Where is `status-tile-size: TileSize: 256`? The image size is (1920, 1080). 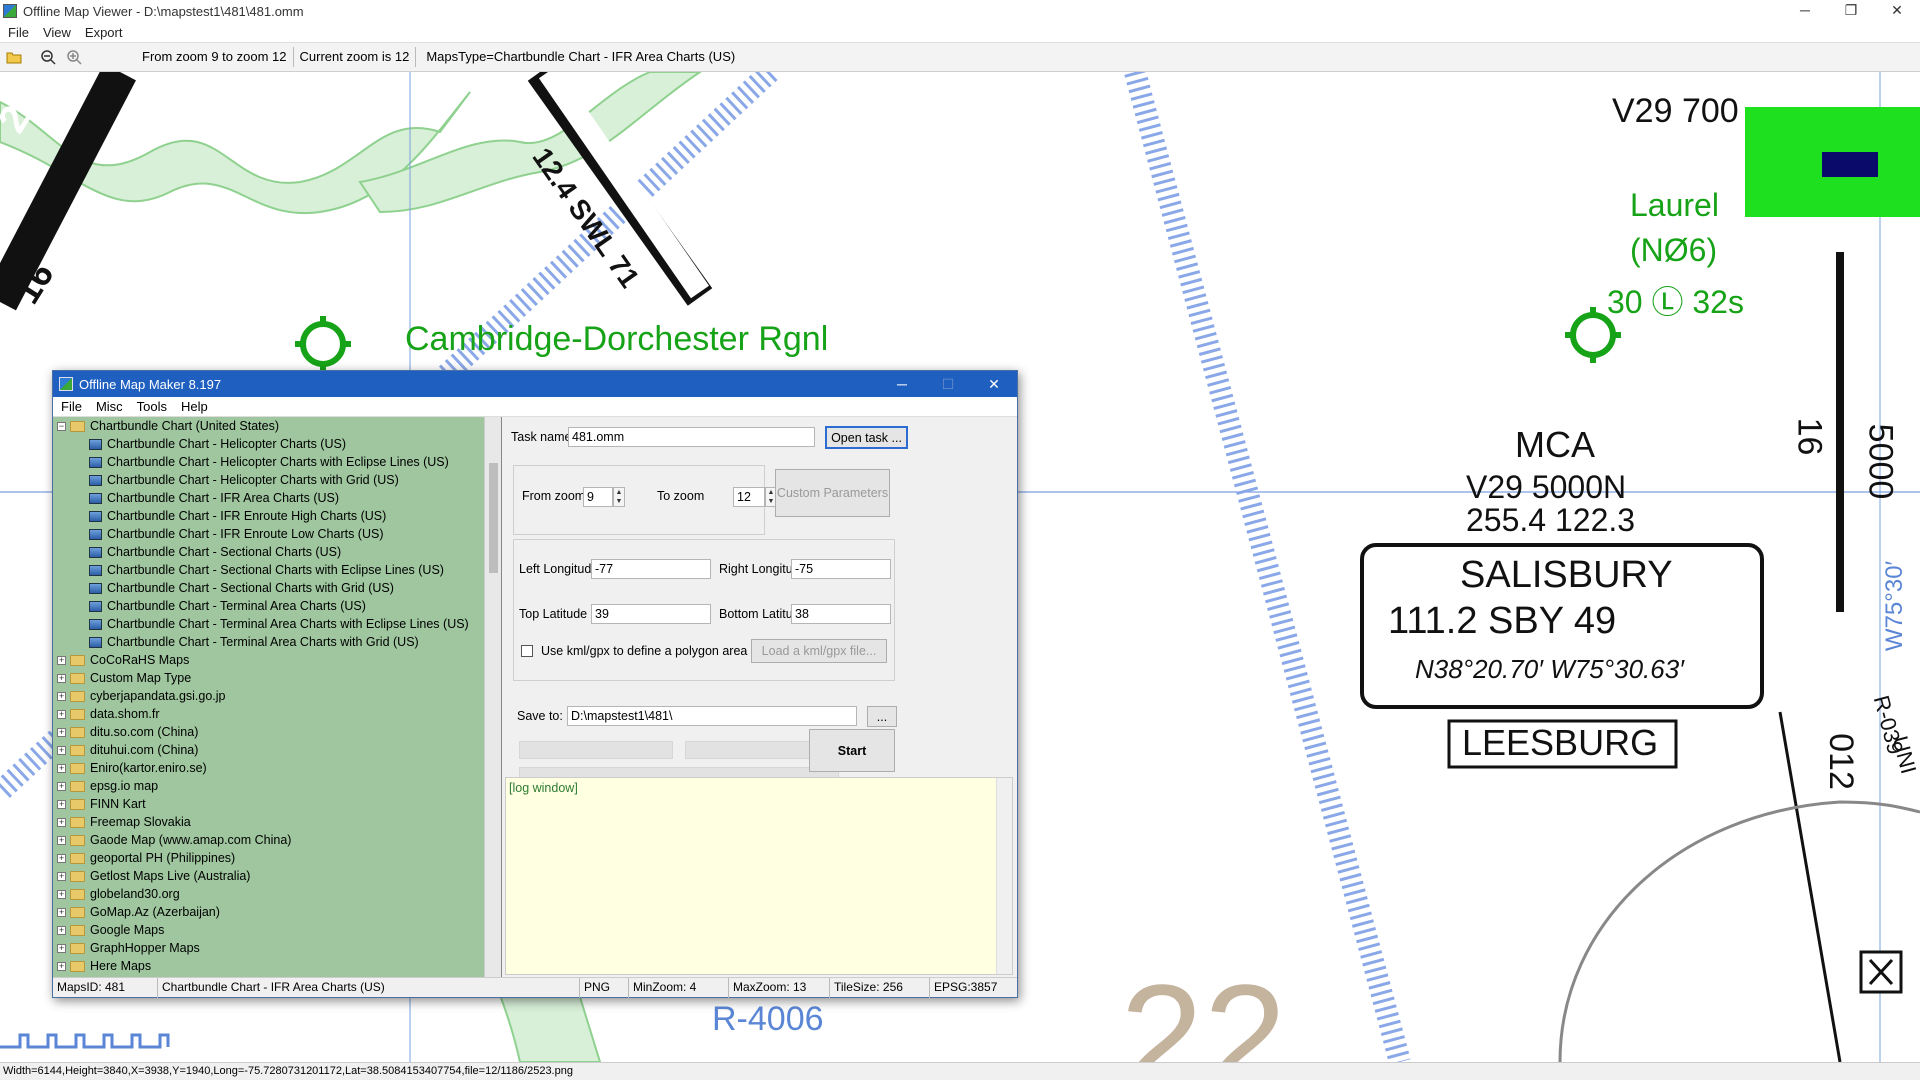
status-tile-size: TileSize: 256 is located at coordinates (880, 988).